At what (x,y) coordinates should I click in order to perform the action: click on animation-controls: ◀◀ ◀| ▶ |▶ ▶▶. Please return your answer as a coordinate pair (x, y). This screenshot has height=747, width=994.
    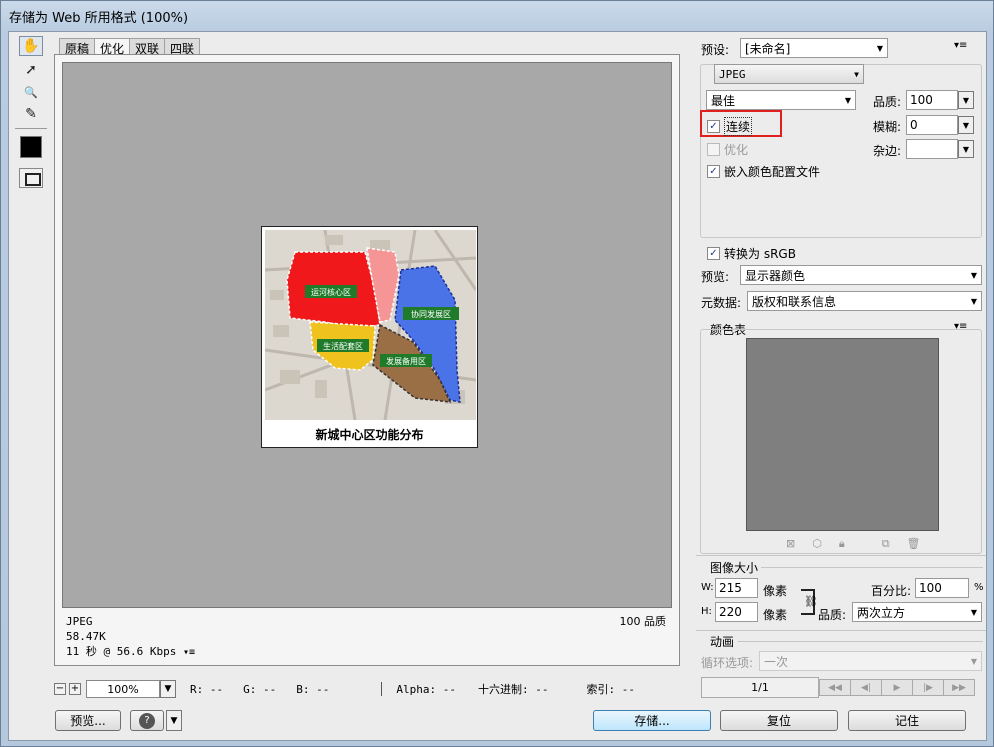
    Looking at the image, I should click on (897, 687).